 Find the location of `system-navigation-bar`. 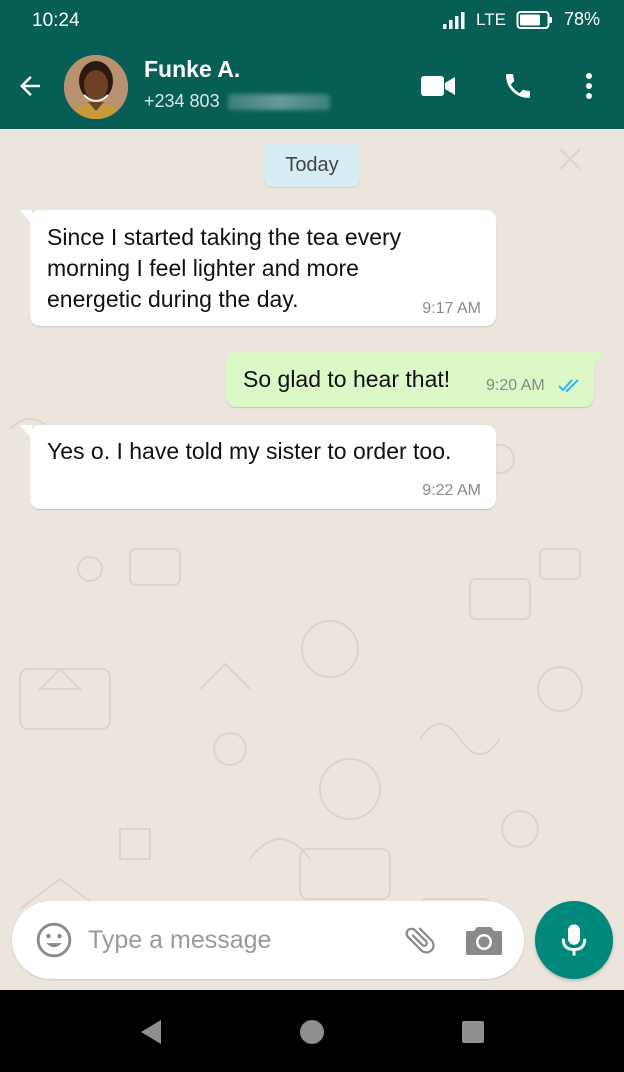

system-navigation-bar is located at coordinates (312, 1031).